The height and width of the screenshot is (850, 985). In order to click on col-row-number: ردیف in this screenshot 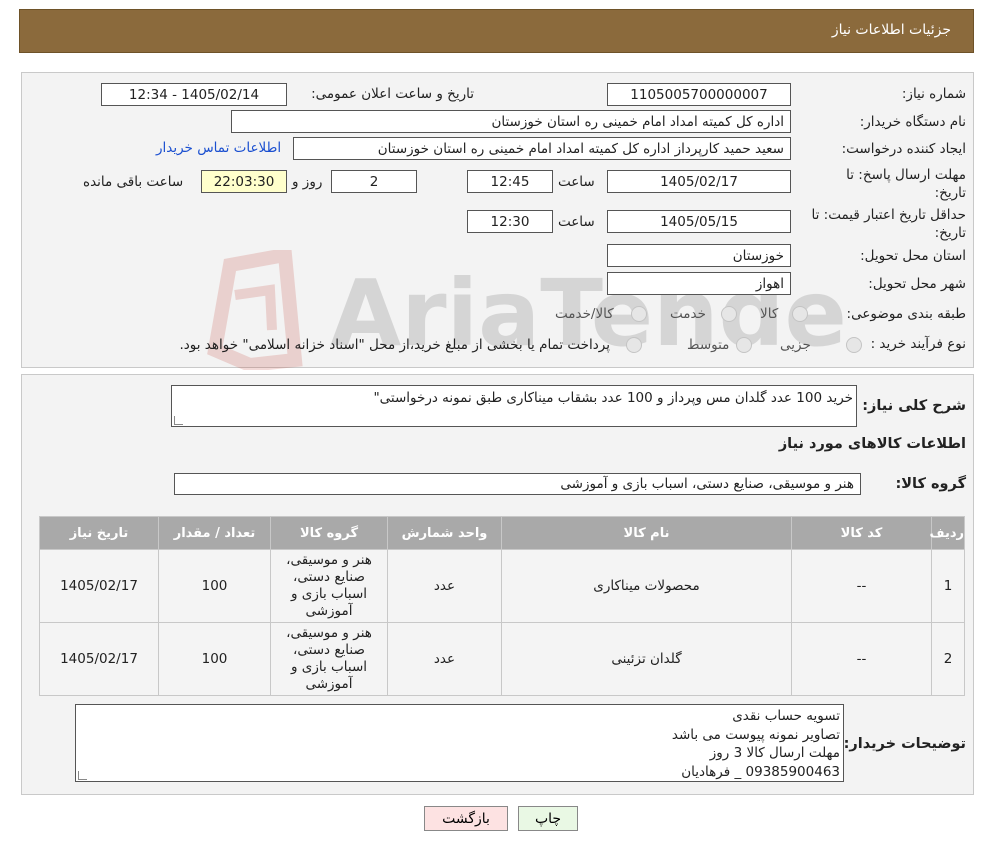, I will do `click(947, 533)`.